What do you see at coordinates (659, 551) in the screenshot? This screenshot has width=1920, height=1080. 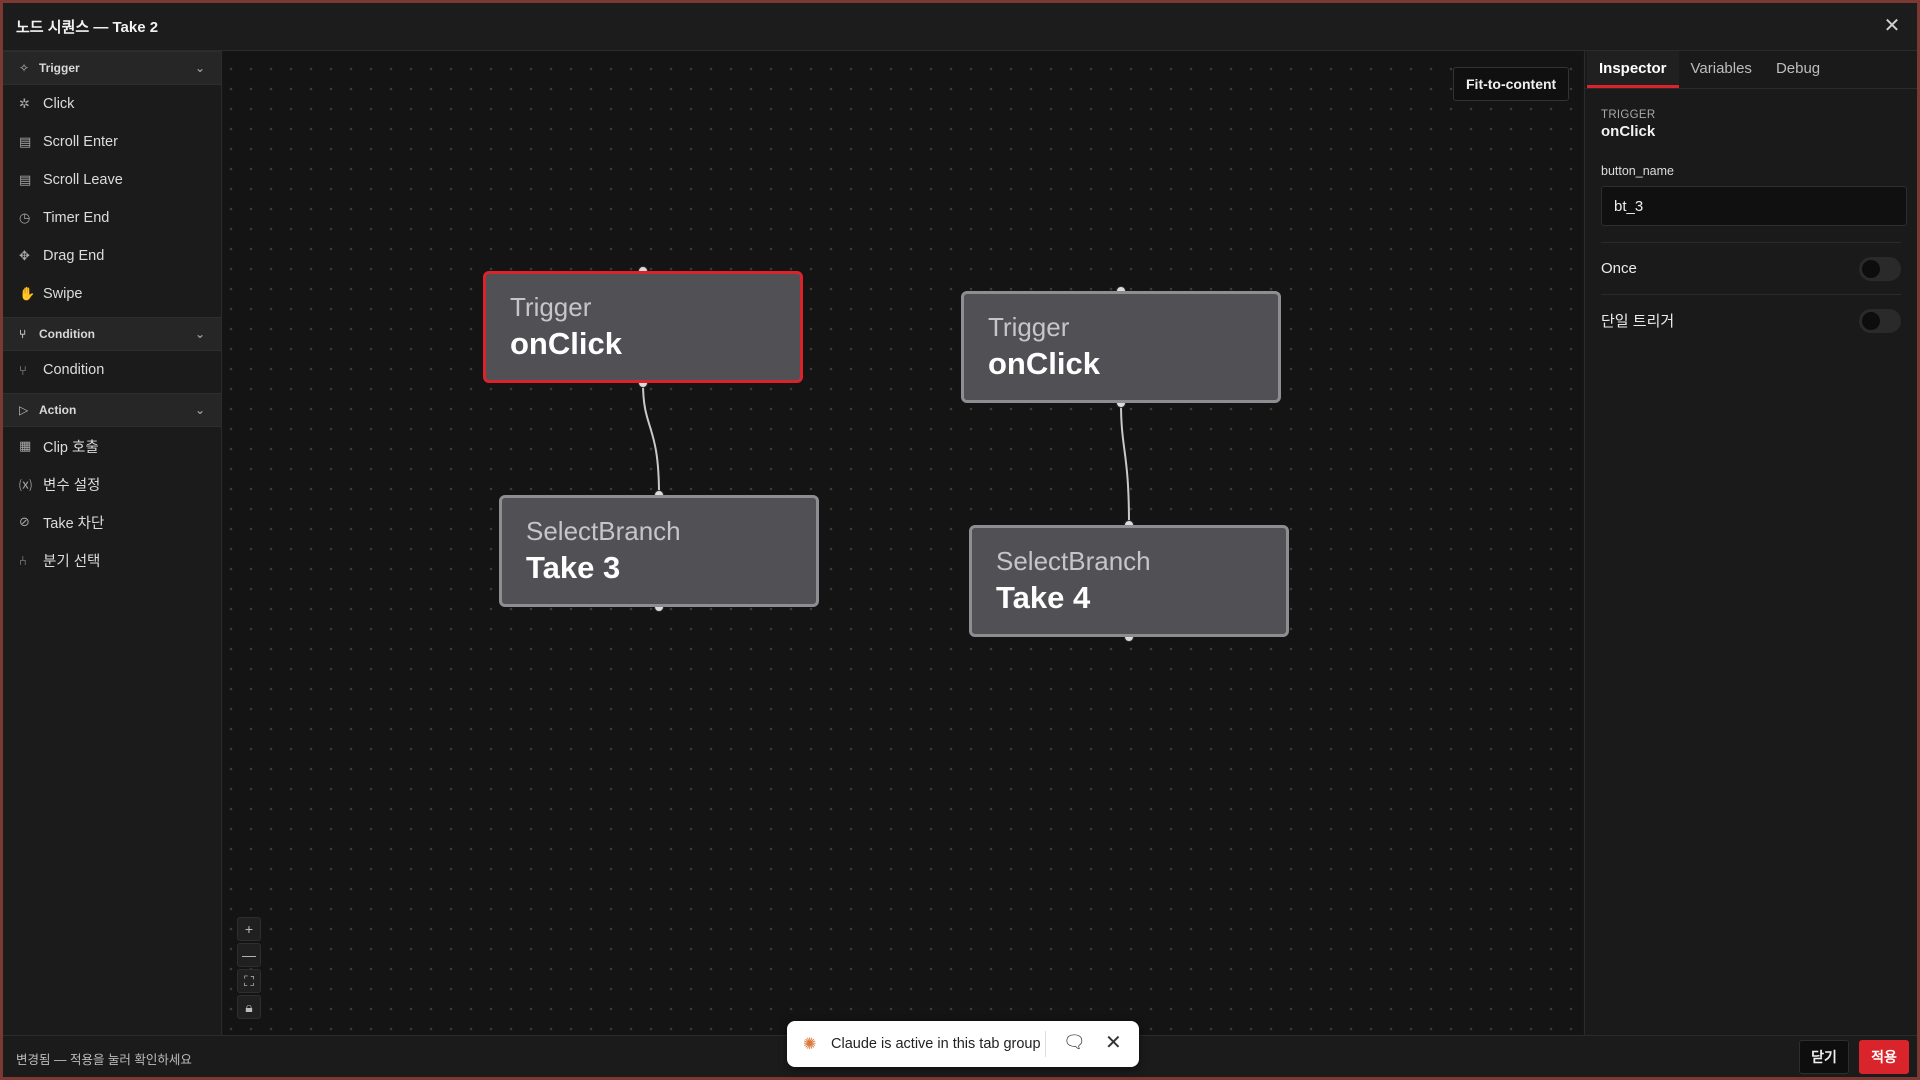 I see `node-selectbranch-take3: SelectBranch Take 3` at bounding box center [659, 551].